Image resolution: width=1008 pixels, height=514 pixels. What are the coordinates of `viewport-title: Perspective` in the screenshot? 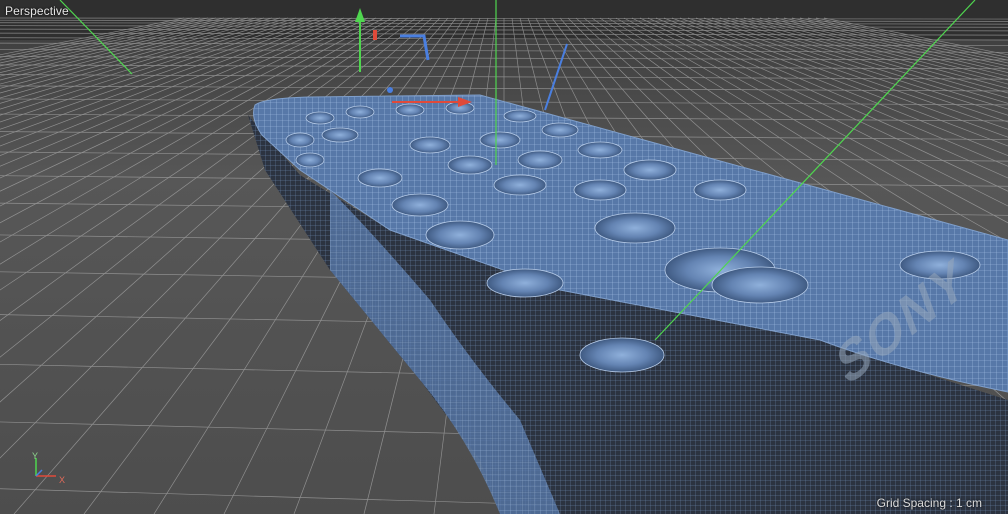 It's located at (37, 11).